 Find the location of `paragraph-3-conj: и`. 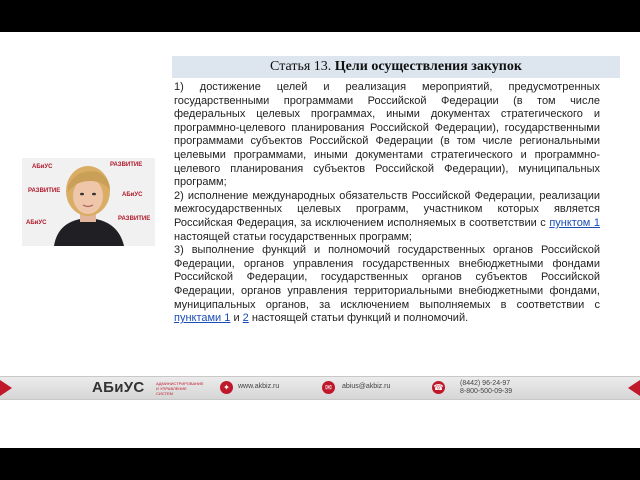

paragraph-3-conj: и is located at coordinates (236, 318).